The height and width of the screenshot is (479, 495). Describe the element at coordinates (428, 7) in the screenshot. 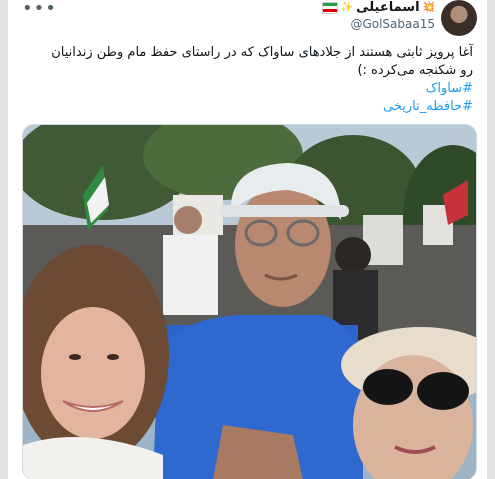

I see `sparkle-icon: 💥` at that location.